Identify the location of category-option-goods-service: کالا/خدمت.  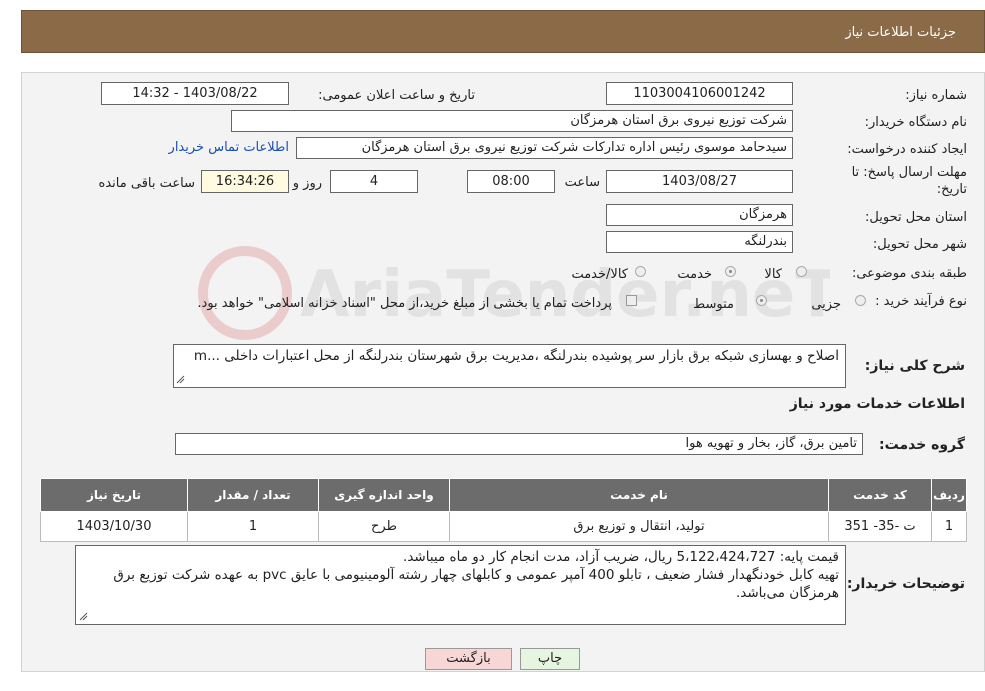
(599, 274).